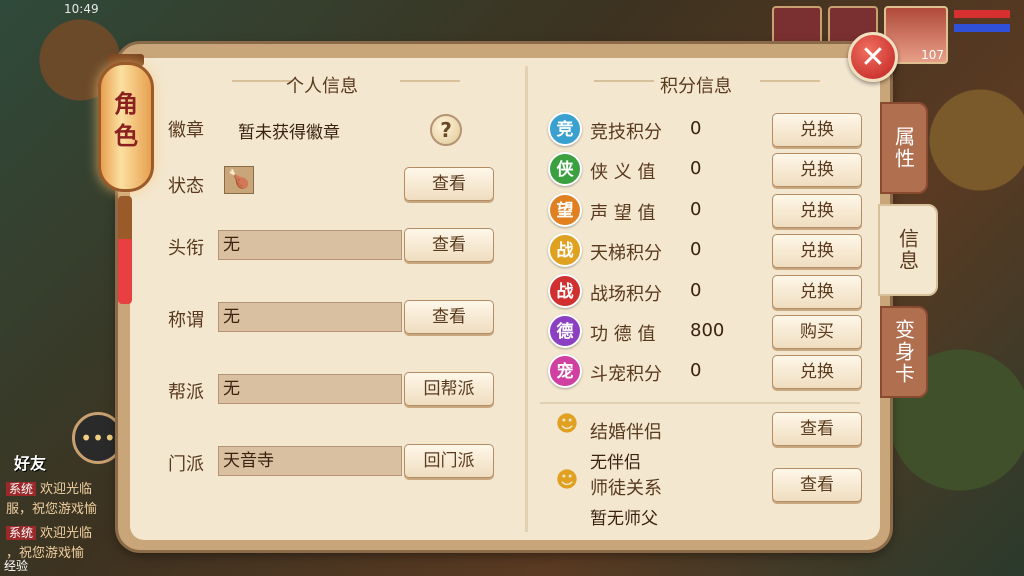 The image size is (1024, 576). What do you see at coordinates (623, 213) in the screenshot?
I see `score-label: 声 望 值` at bounding box center [623, 213].